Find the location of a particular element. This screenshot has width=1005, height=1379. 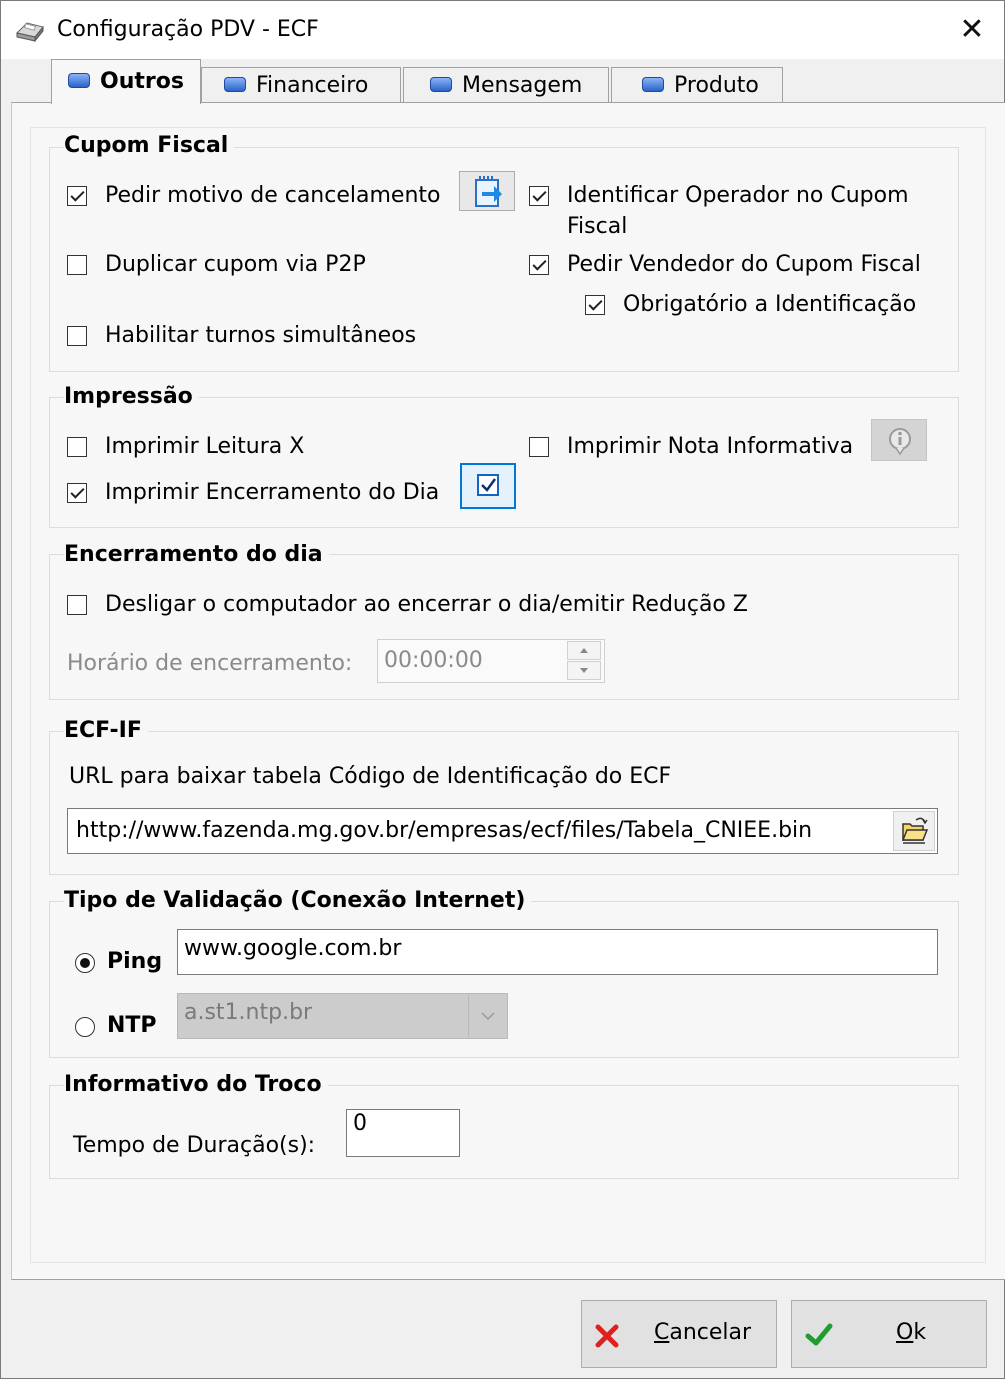

ntp-server-value: a.st1.ntp.br is located at coordinates (248, 1012).